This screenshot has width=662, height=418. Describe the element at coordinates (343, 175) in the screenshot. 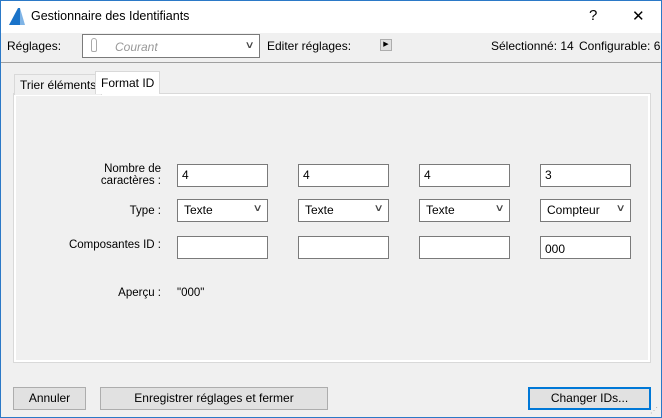

I see `char-count-input-2: 4` at that location.